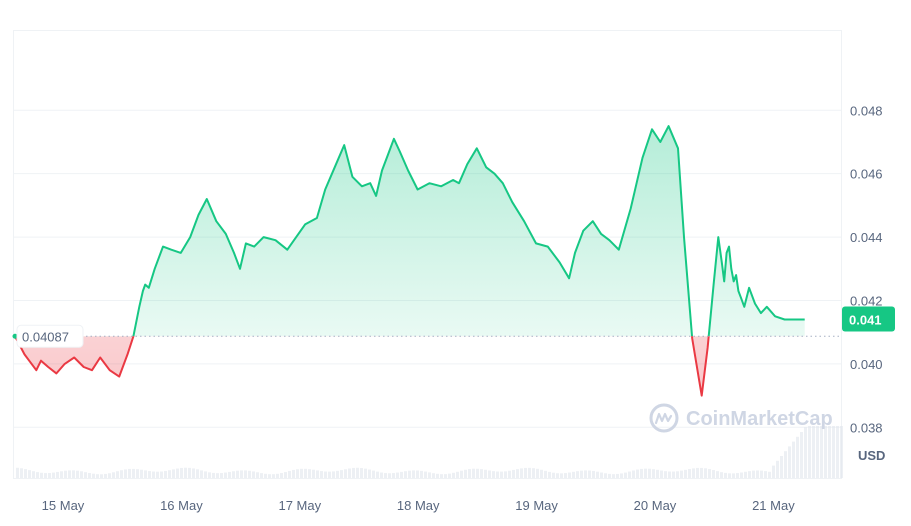 The width and height of the screenshot is (911, 526). I want to click on x-tick-label: 20 May, so click(655, 505).